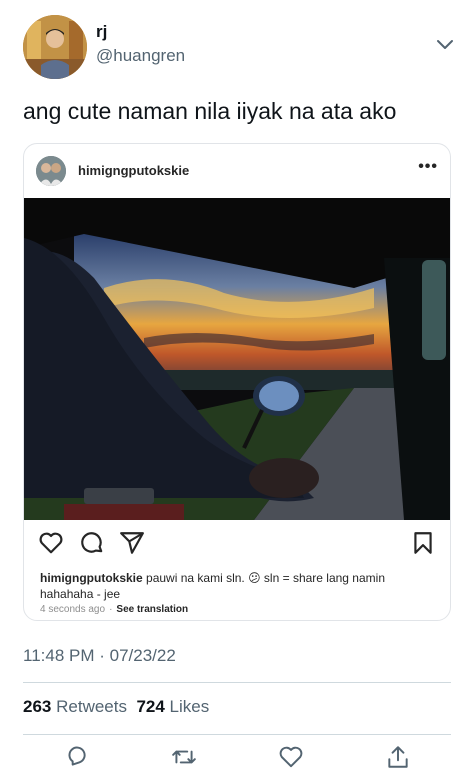 The image size is (474, 783). What do you see at coordinates (150, 706) in the screenshot?
I see `likes-count: 724` at bounding box center [150, 706].